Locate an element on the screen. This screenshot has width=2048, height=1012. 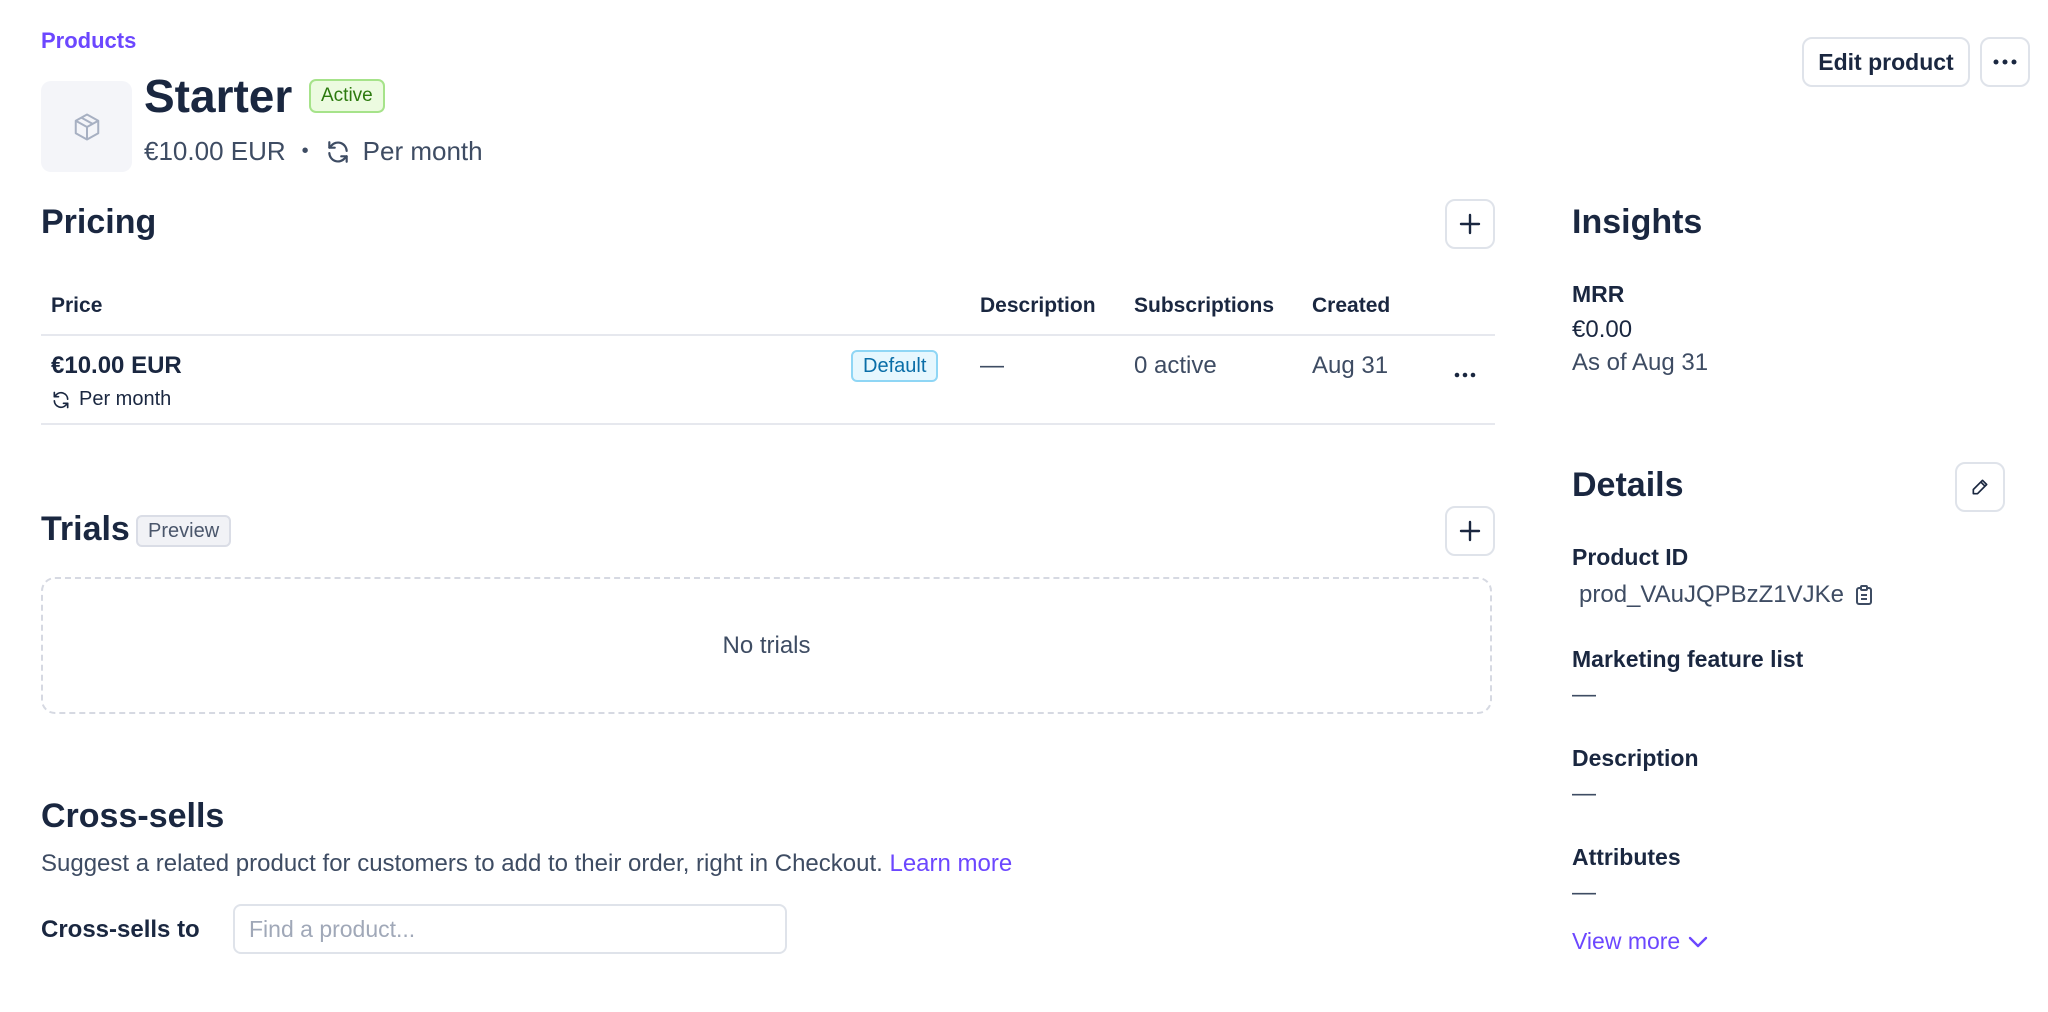
header-actions: Edit product is located at coordinates (1916, 62).